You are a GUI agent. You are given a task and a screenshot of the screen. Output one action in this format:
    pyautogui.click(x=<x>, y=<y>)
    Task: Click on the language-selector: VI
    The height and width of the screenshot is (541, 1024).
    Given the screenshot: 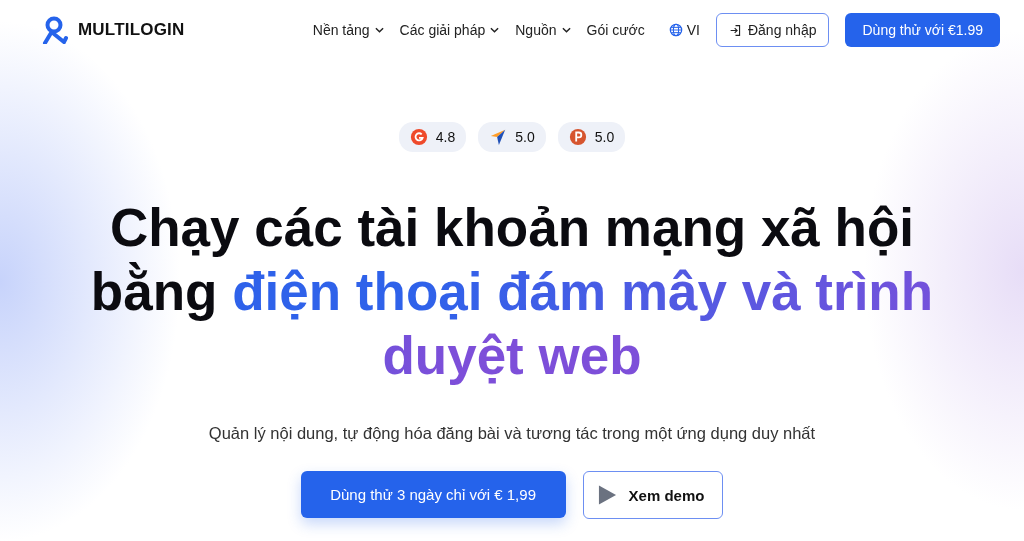 What is the action you would take?
    pyautogui.click(x=684, y=30)
    